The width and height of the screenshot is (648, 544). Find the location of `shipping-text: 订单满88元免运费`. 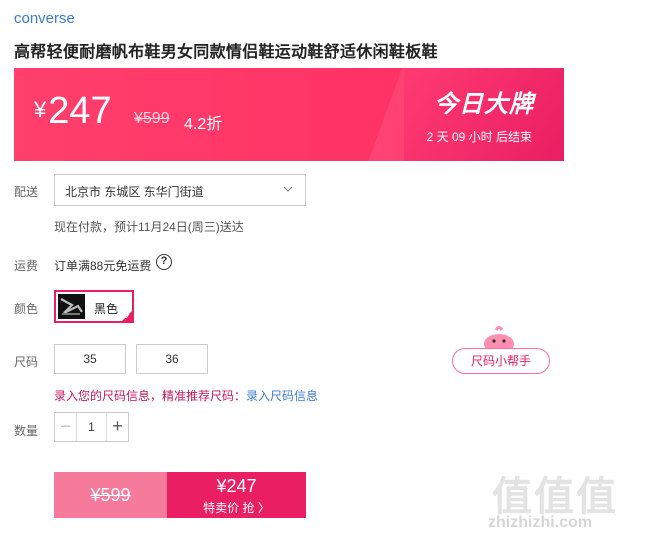

shipping-text: 订单满88元免运费 is located at coordinates (103, 266).